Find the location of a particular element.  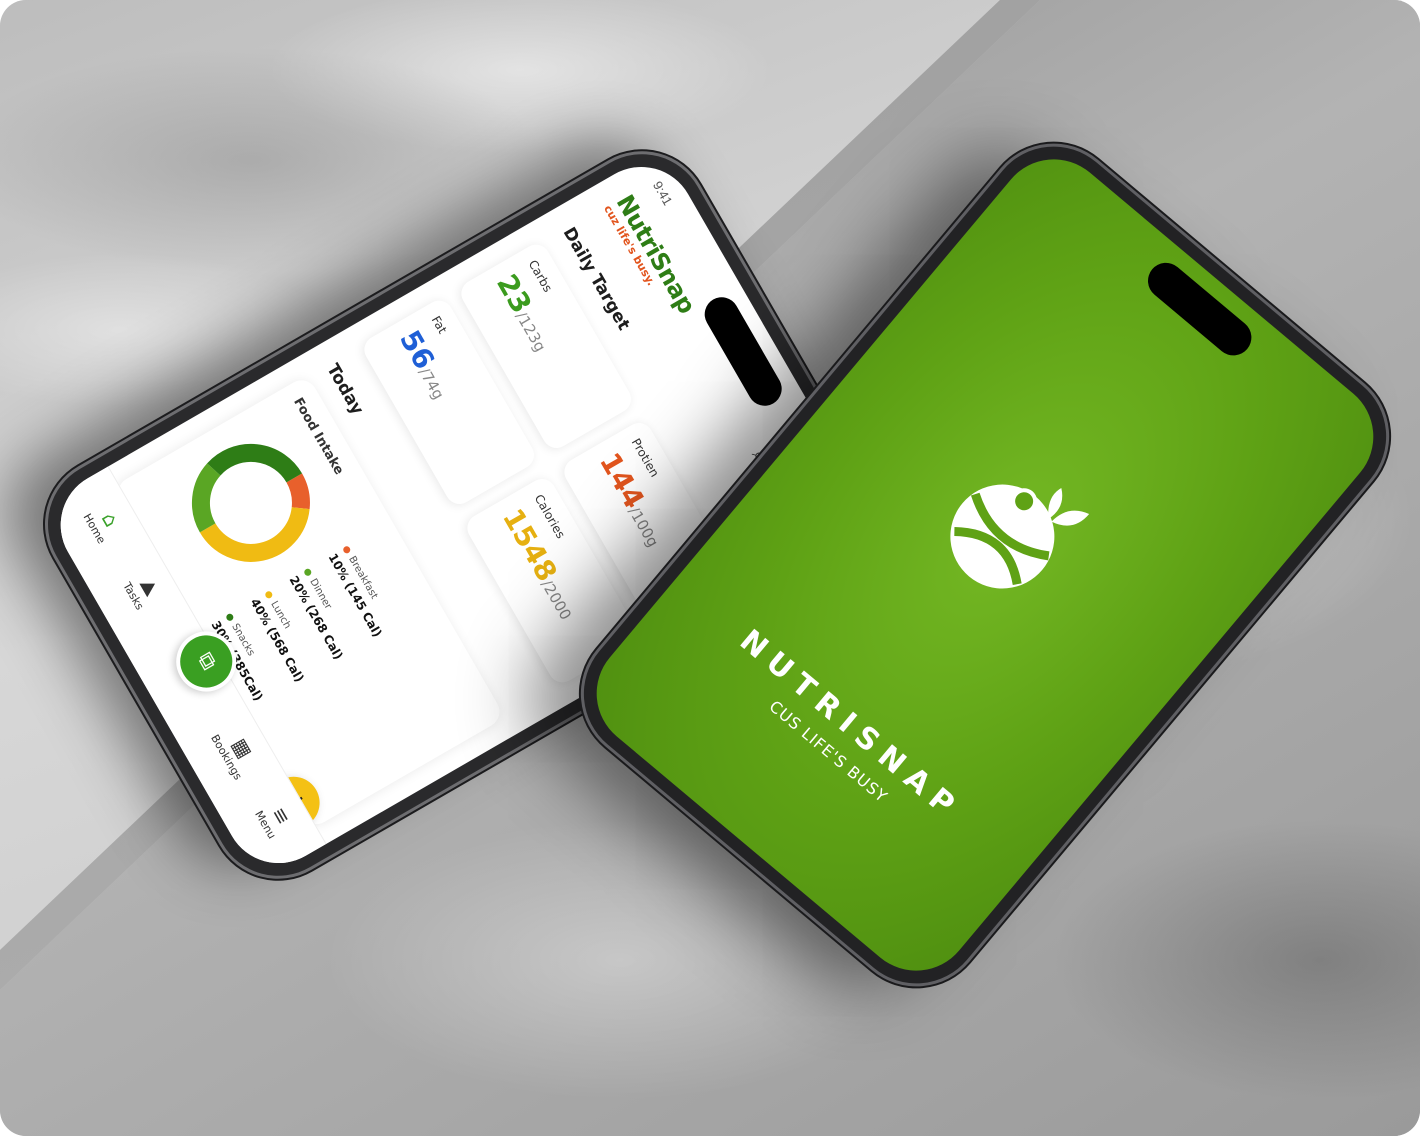

carbs-value: 23 is located at coordinates (514, 293).